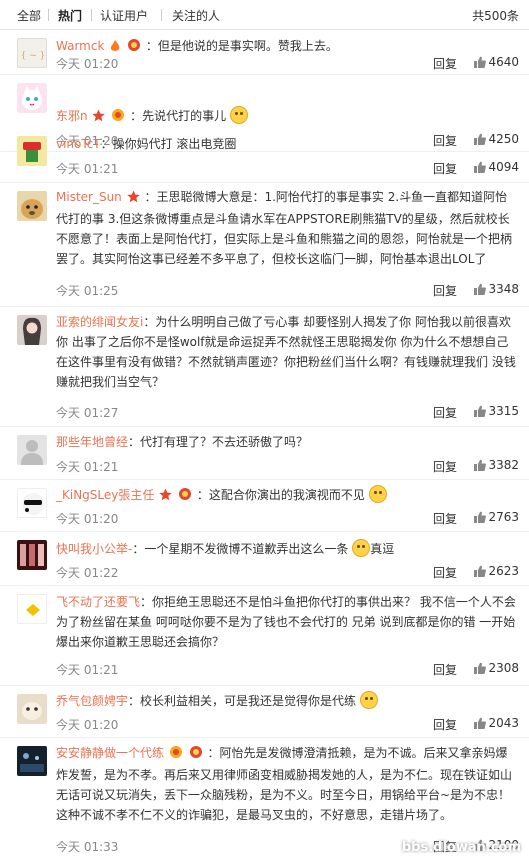  What do you see at coordinates (240, 549) in the screenshot?
I see `comment-text: ：一个星期不发微博不道歉弄出这么一条` at bounding box center [240, 549].